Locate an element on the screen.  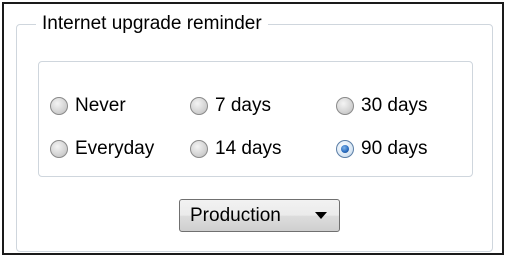
radio-everyday: Everyday is located at coordinates (102, 149).